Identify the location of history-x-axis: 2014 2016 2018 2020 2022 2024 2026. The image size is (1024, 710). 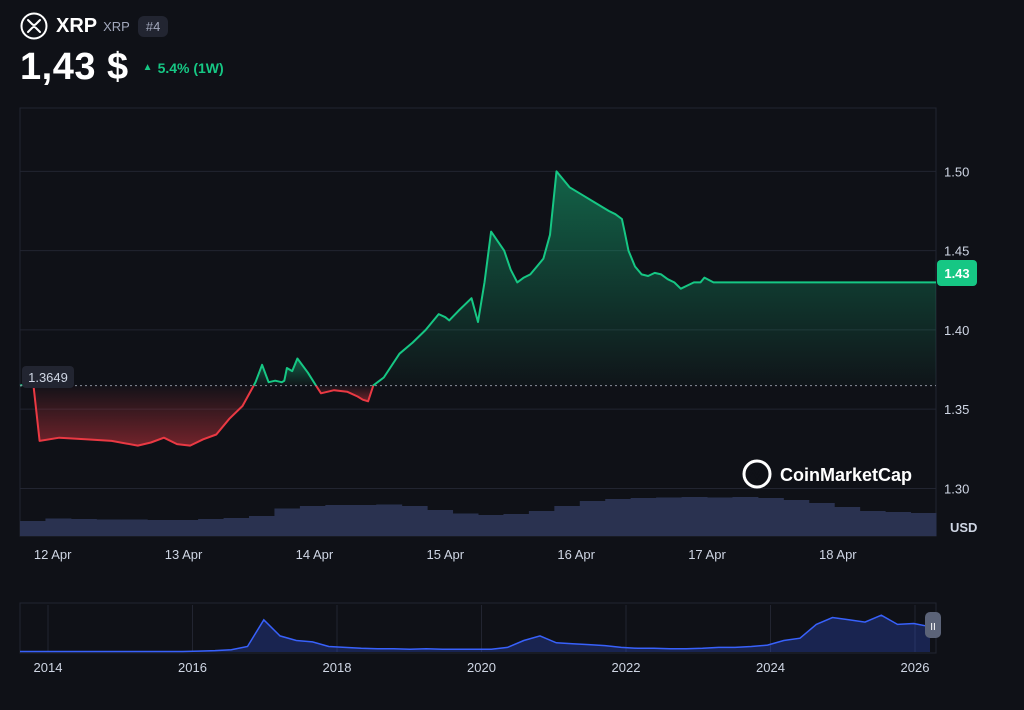
(482, 667).